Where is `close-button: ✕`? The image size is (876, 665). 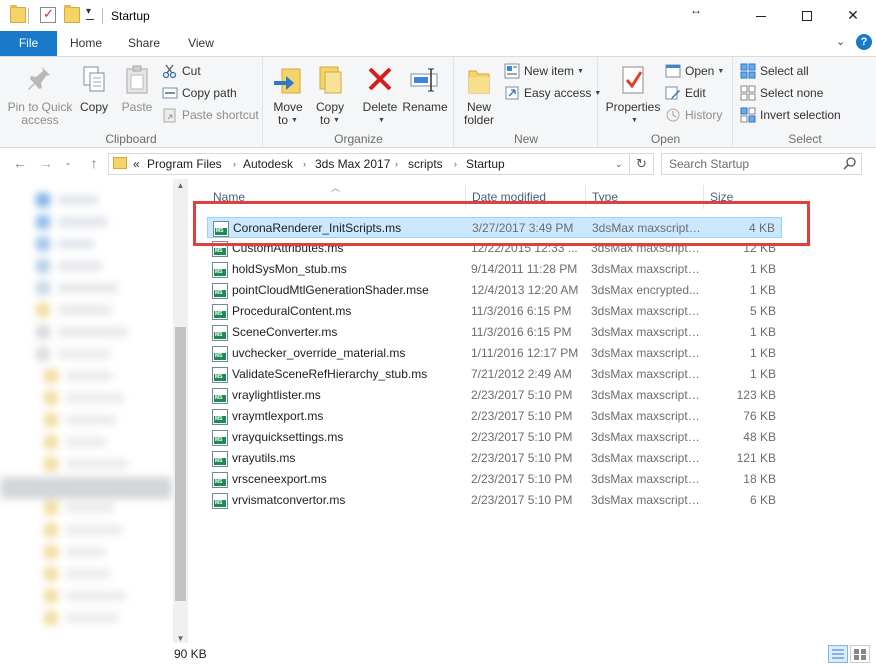 close-button: ✕ is located at coordinates (853, 15).